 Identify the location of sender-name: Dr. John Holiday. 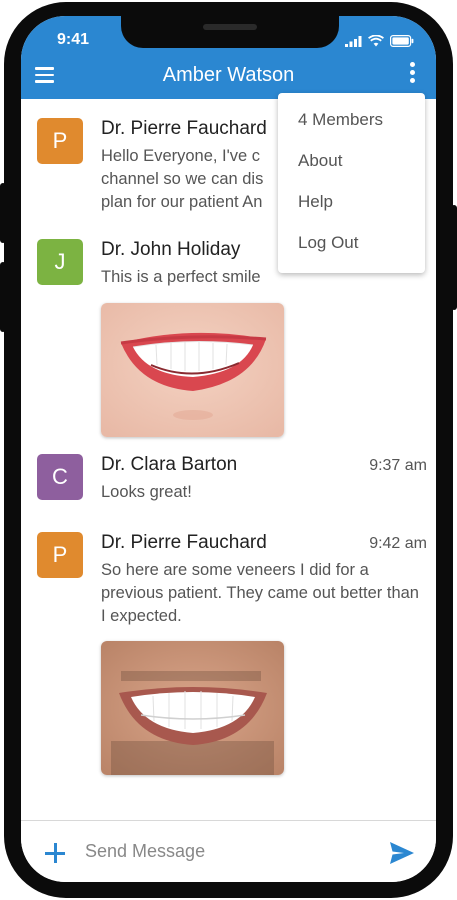
(171, 249).